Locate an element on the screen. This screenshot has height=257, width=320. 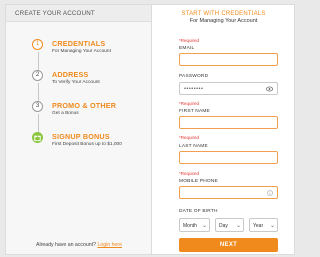
form-subtitle: For Managing Your Account is located at coordinates (223, 21).